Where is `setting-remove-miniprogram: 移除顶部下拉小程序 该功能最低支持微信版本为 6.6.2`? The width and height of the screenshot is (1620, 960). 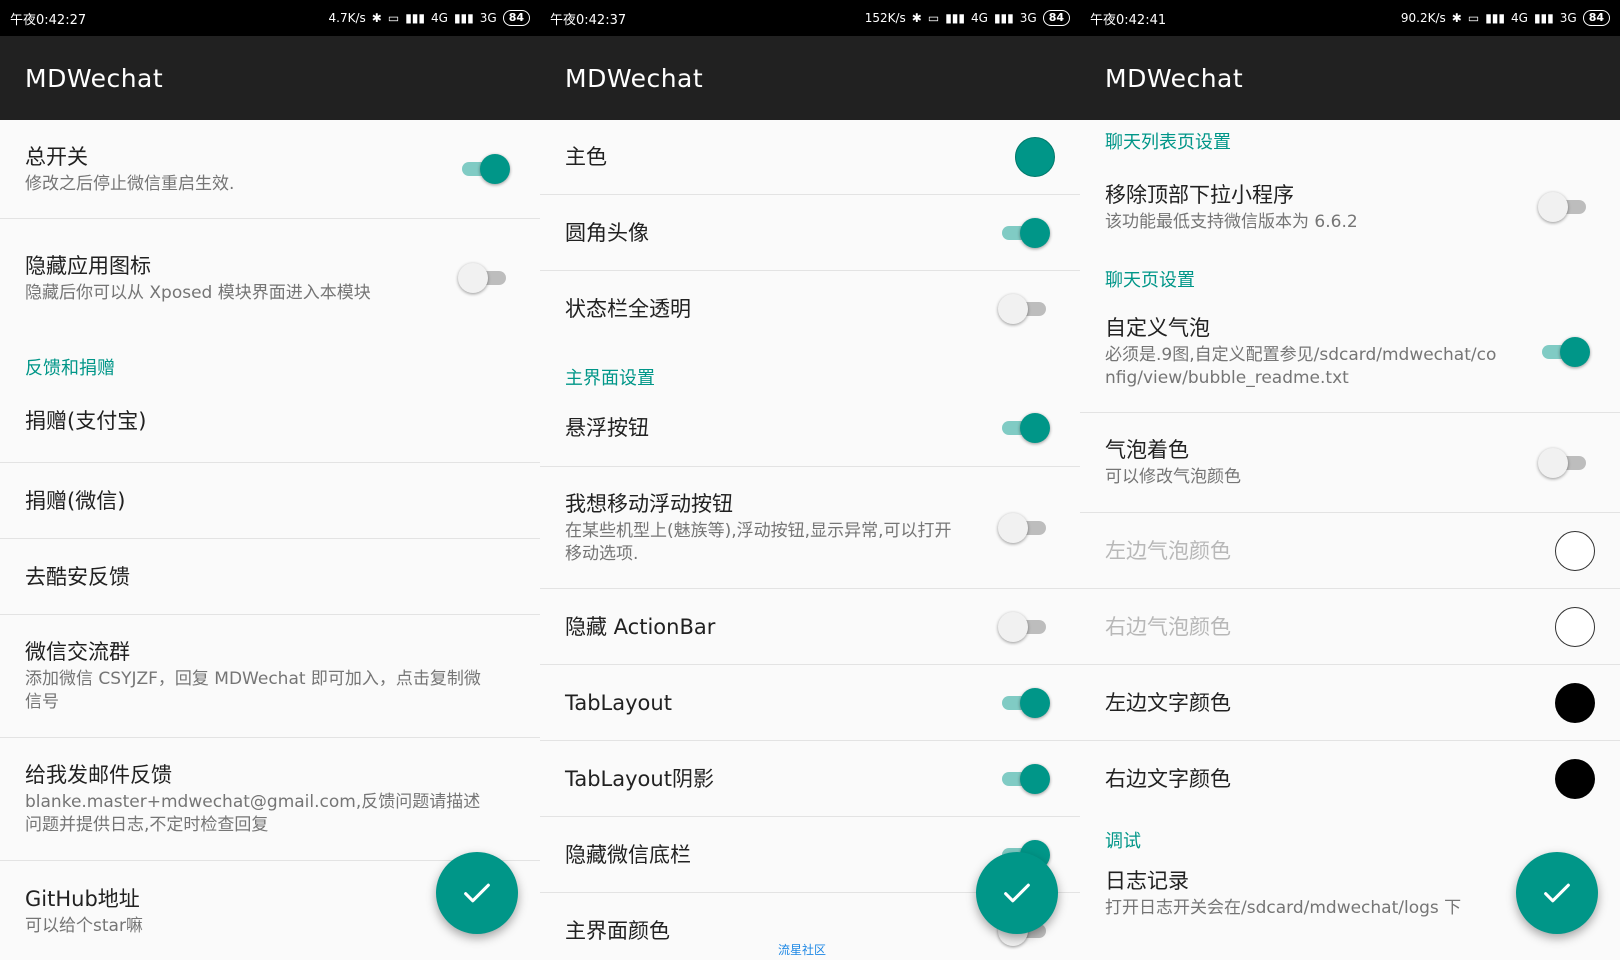
setting-remove-miniprogram: 移除顶部下拉小程序 该功能最低支持微信版本为 6.6.2 is located at coordinates (1350, 207).